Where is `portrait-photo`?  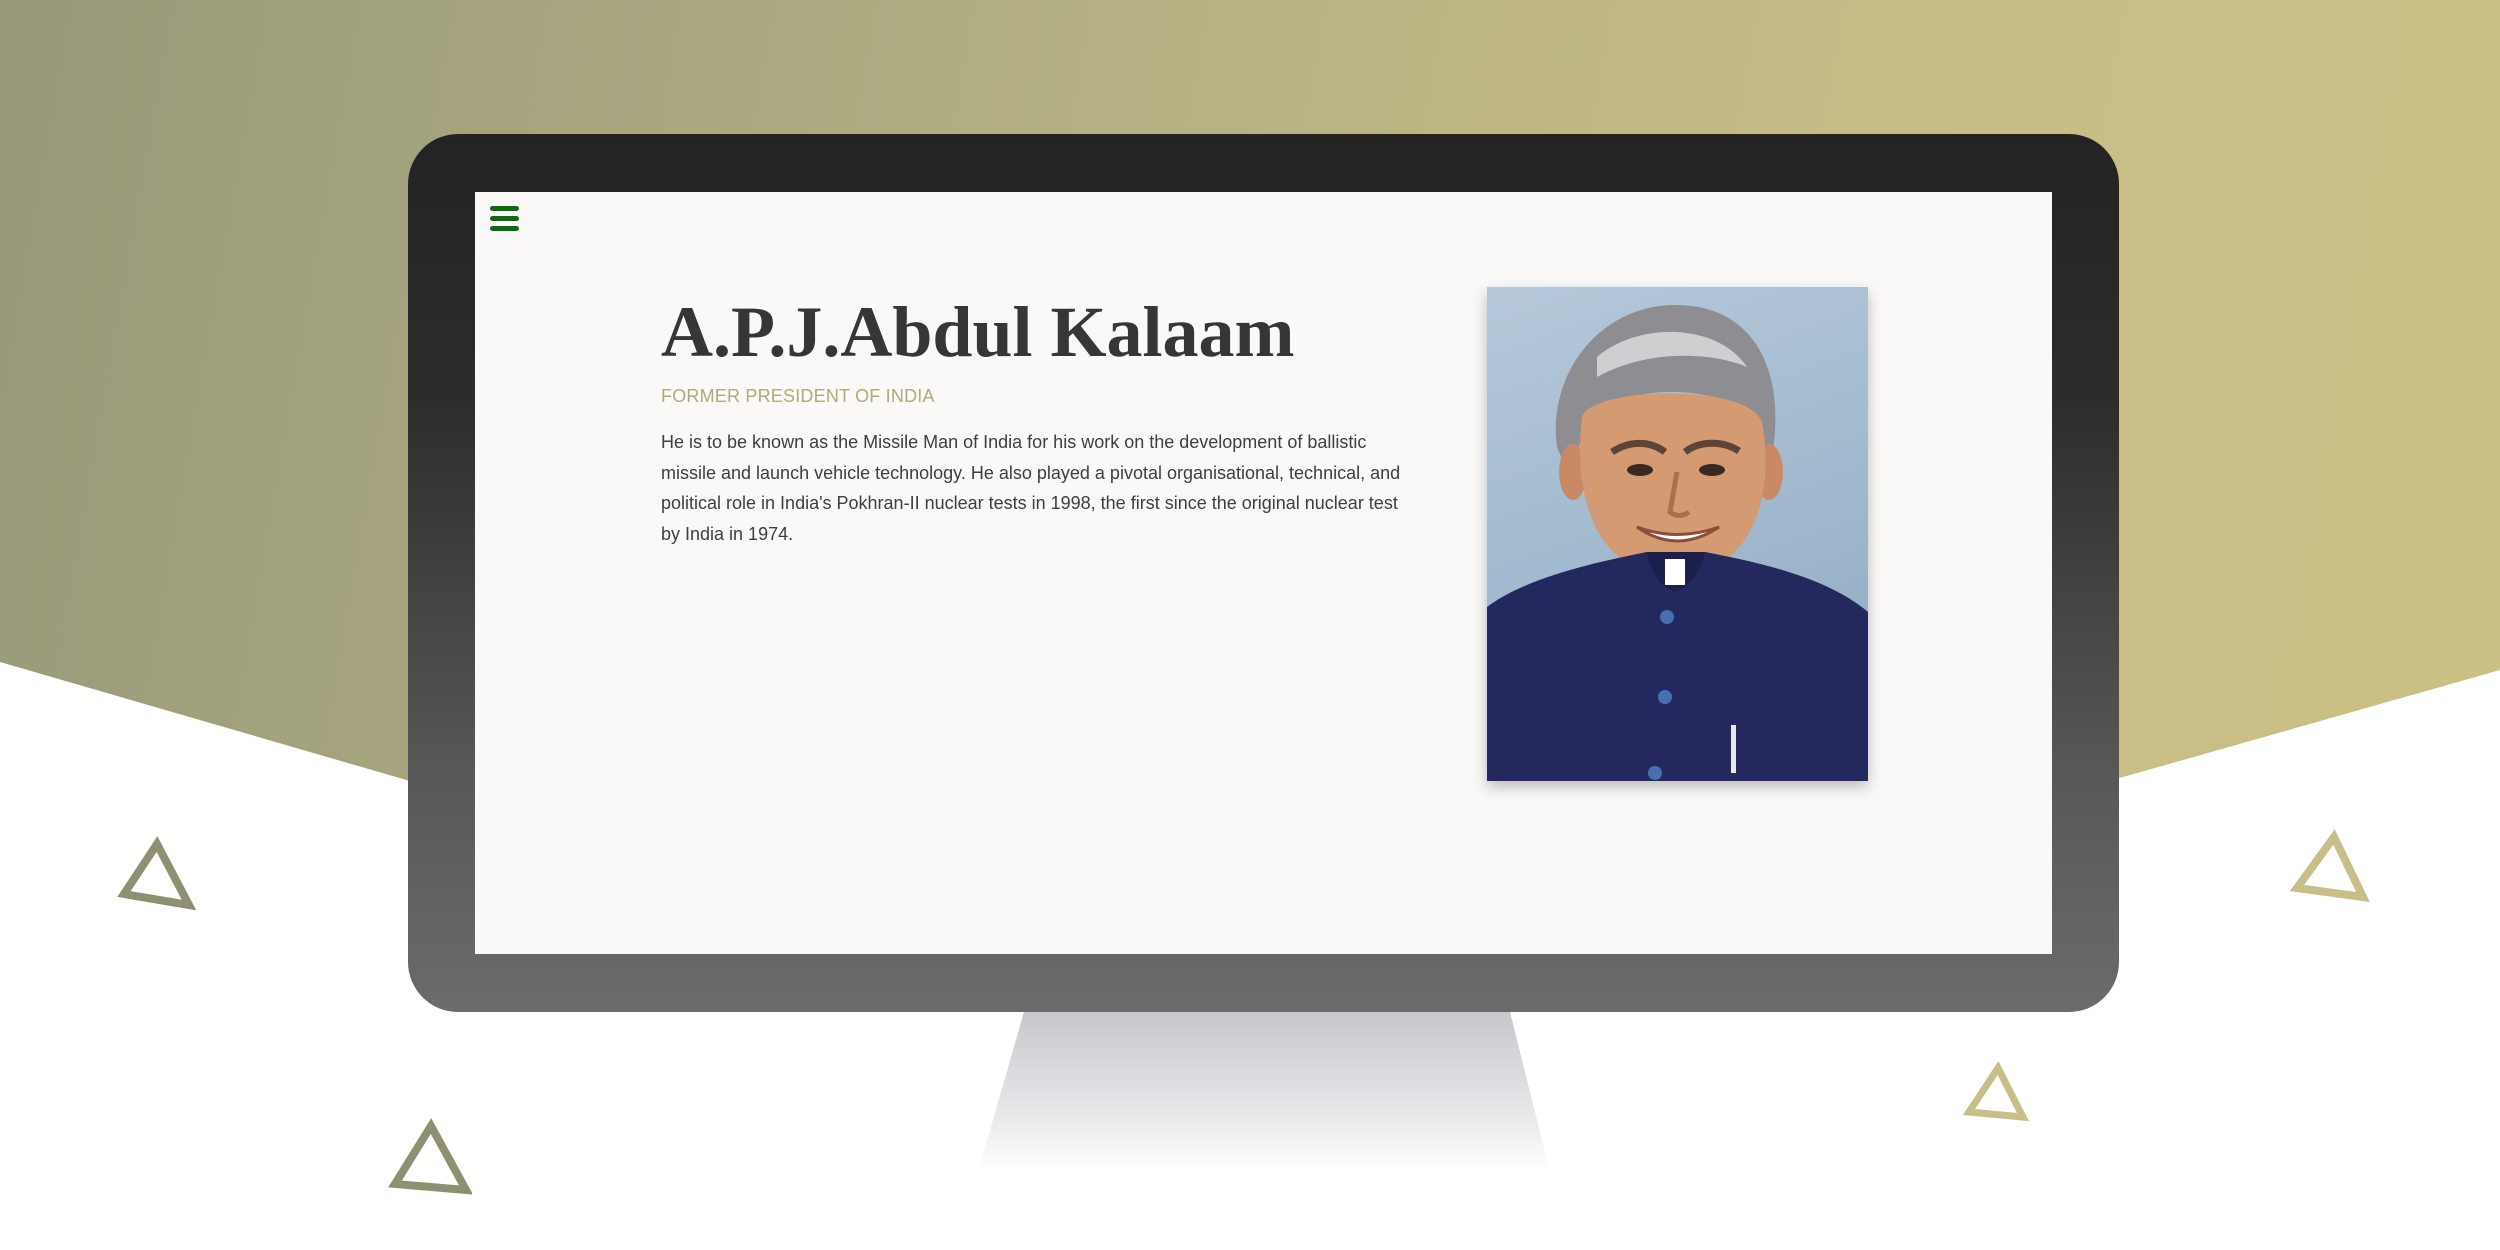 portrait-photo is located at coordinates (1677, 534).